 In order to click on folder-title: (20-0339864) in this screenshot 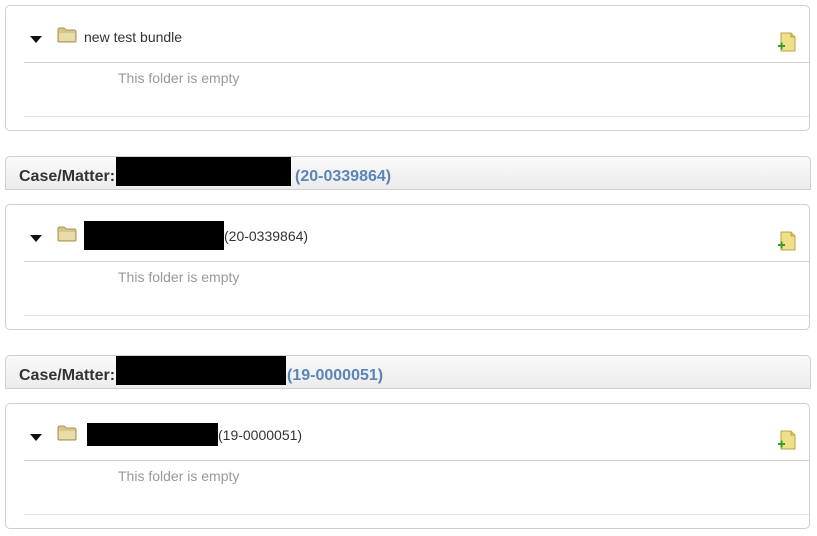, I will do `click(196, 235)`.